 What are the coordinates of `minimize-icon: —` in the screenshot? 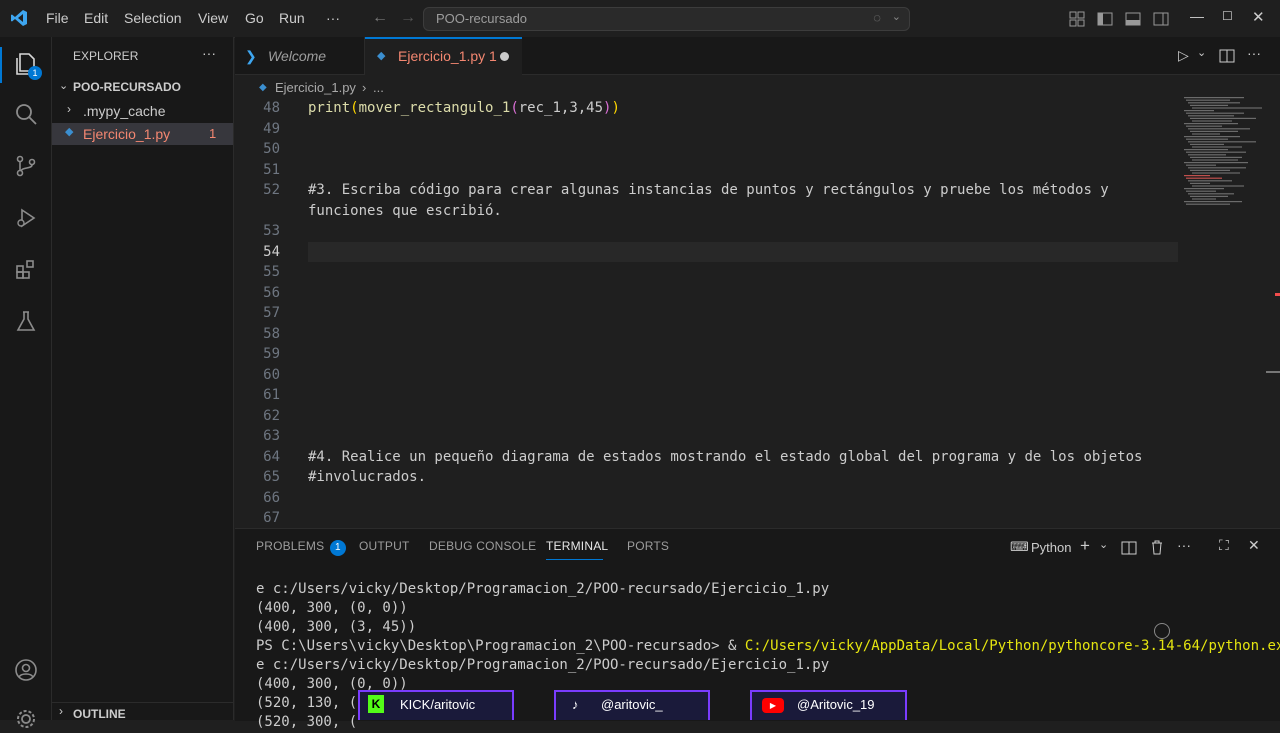 It's located at (1197, 16).